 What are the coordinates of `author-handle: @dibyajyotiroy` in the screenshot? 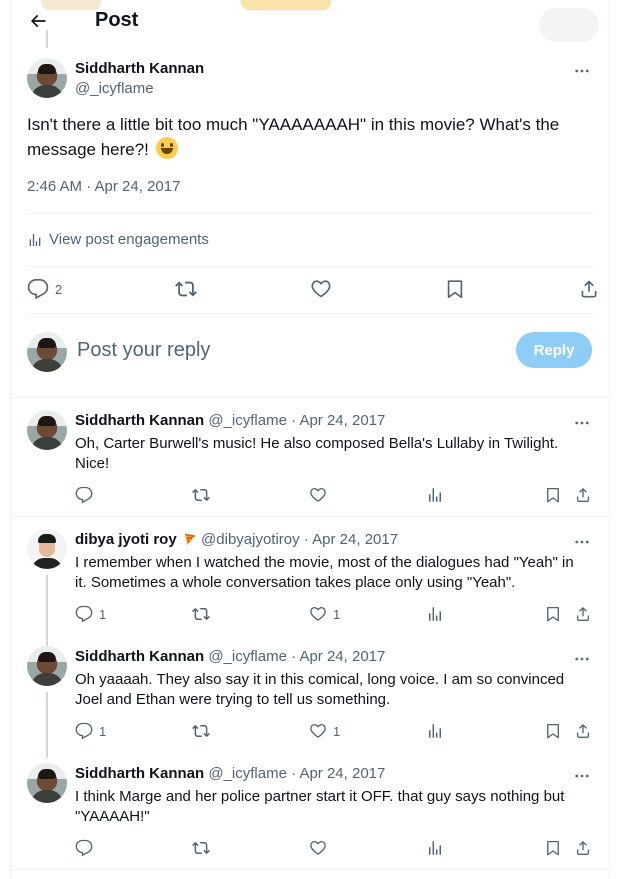 It's located at (250, 539).